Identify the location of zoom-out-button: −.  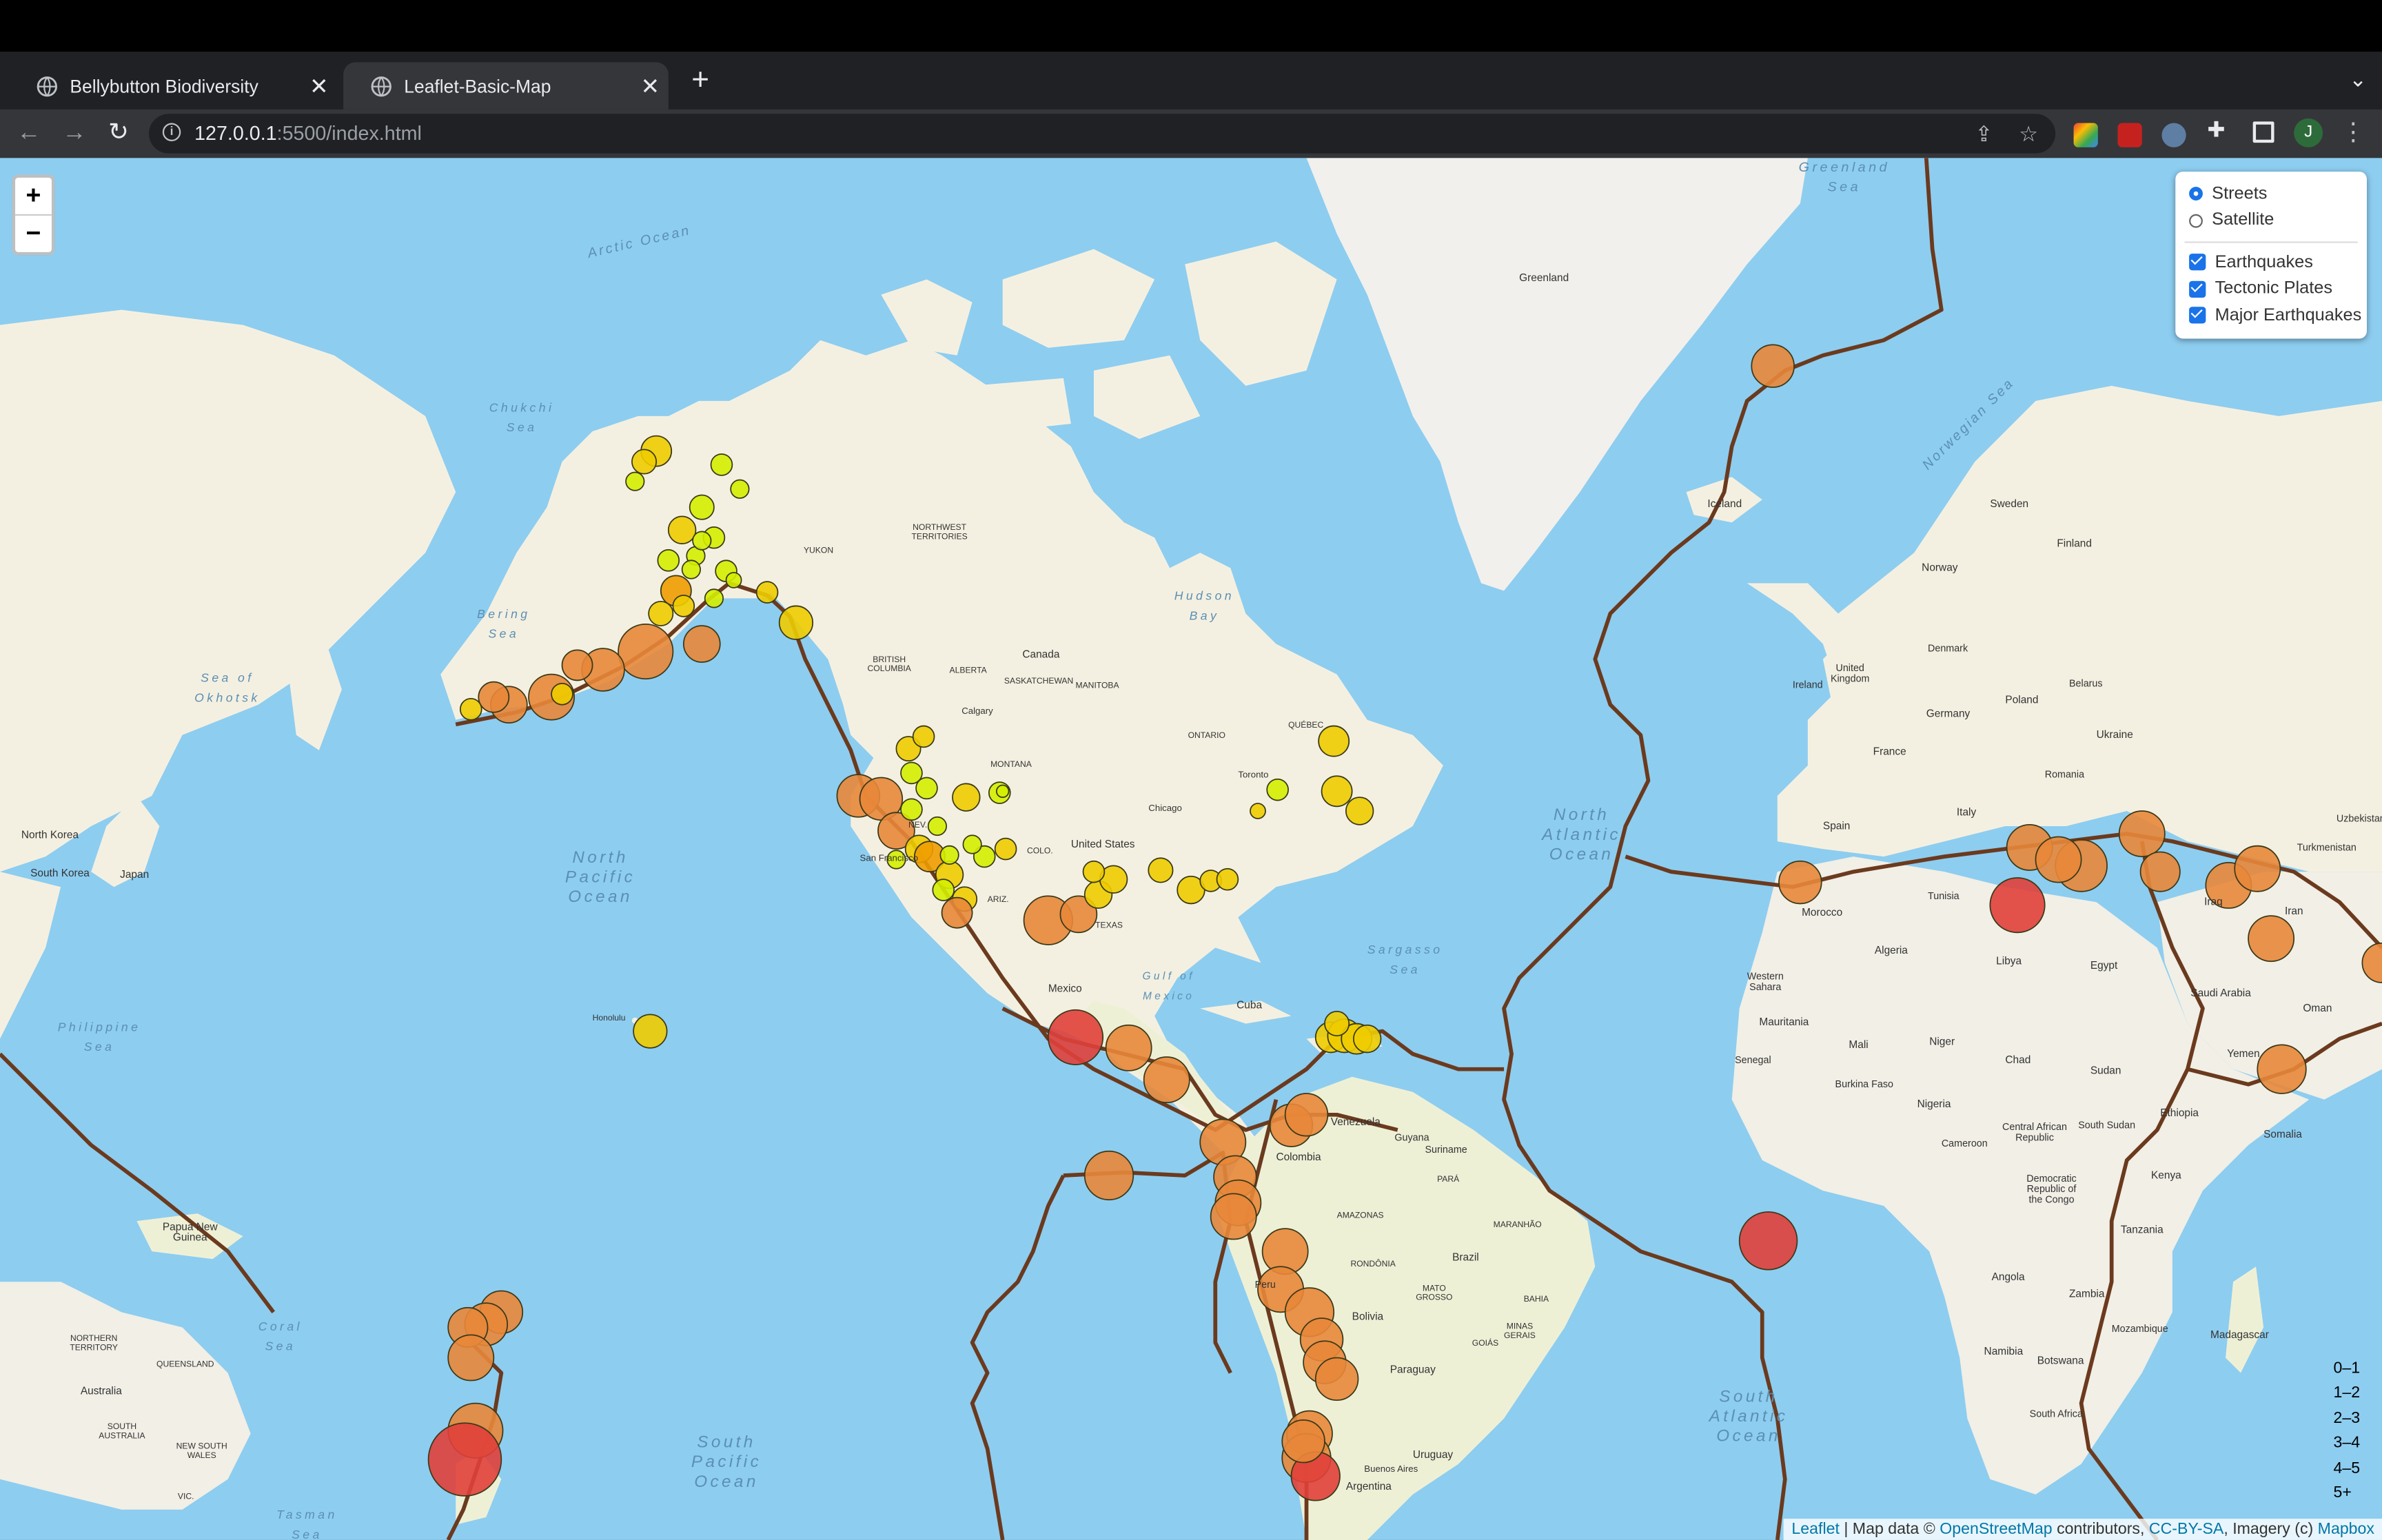
(33, 233).